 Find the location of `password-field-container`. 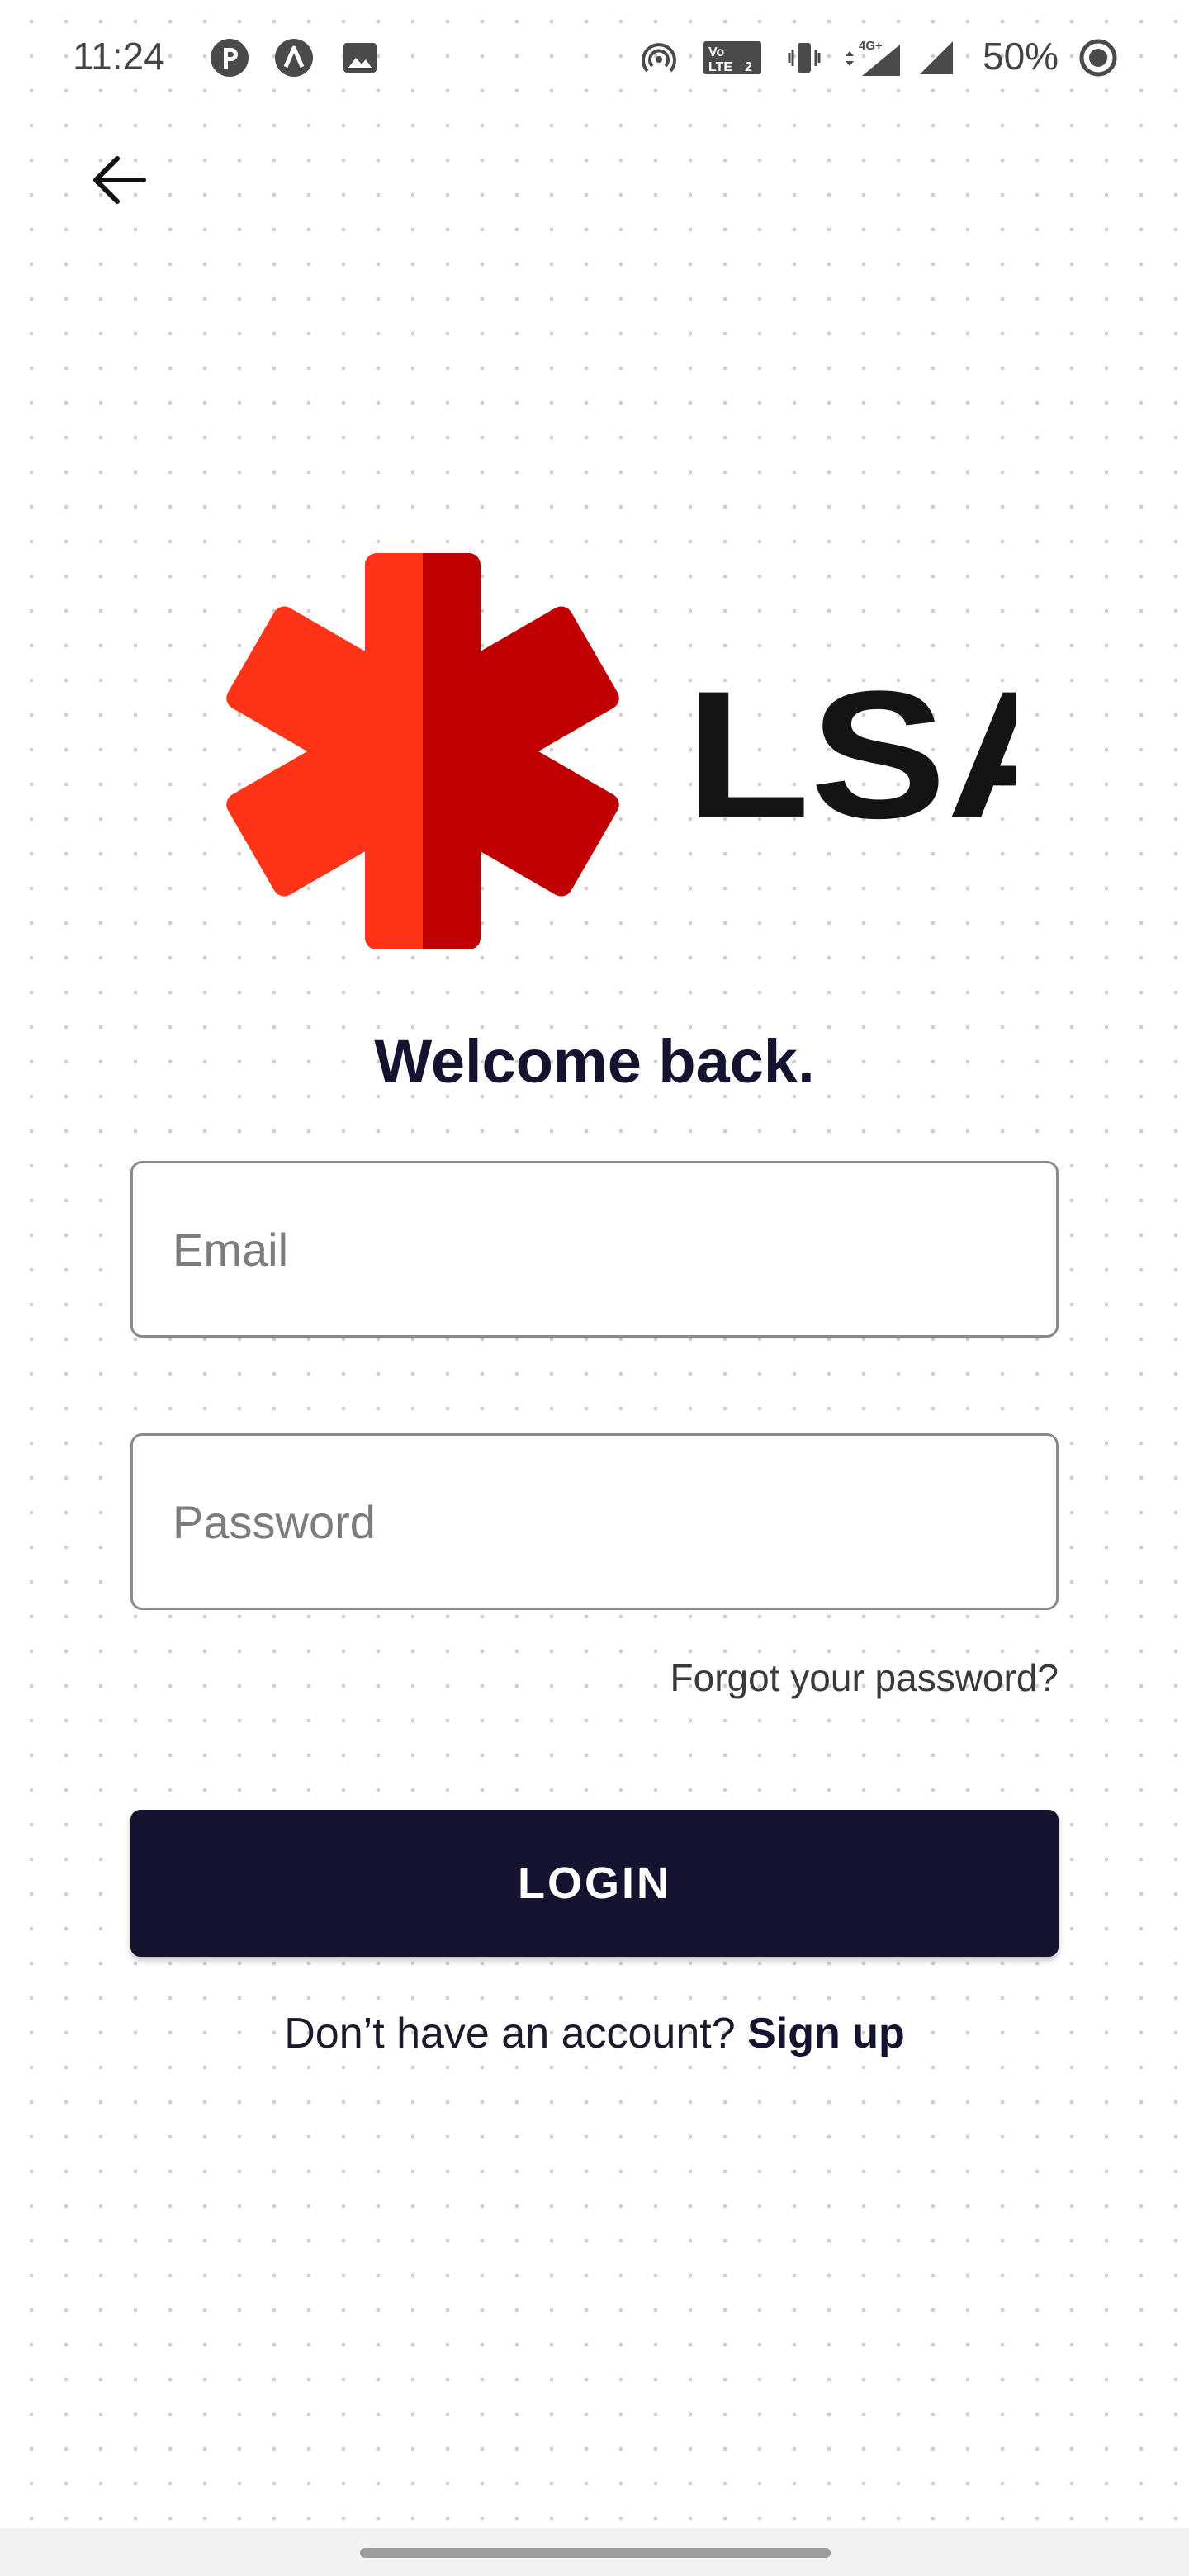

password-field-container is located at coordinates (594, 1521).